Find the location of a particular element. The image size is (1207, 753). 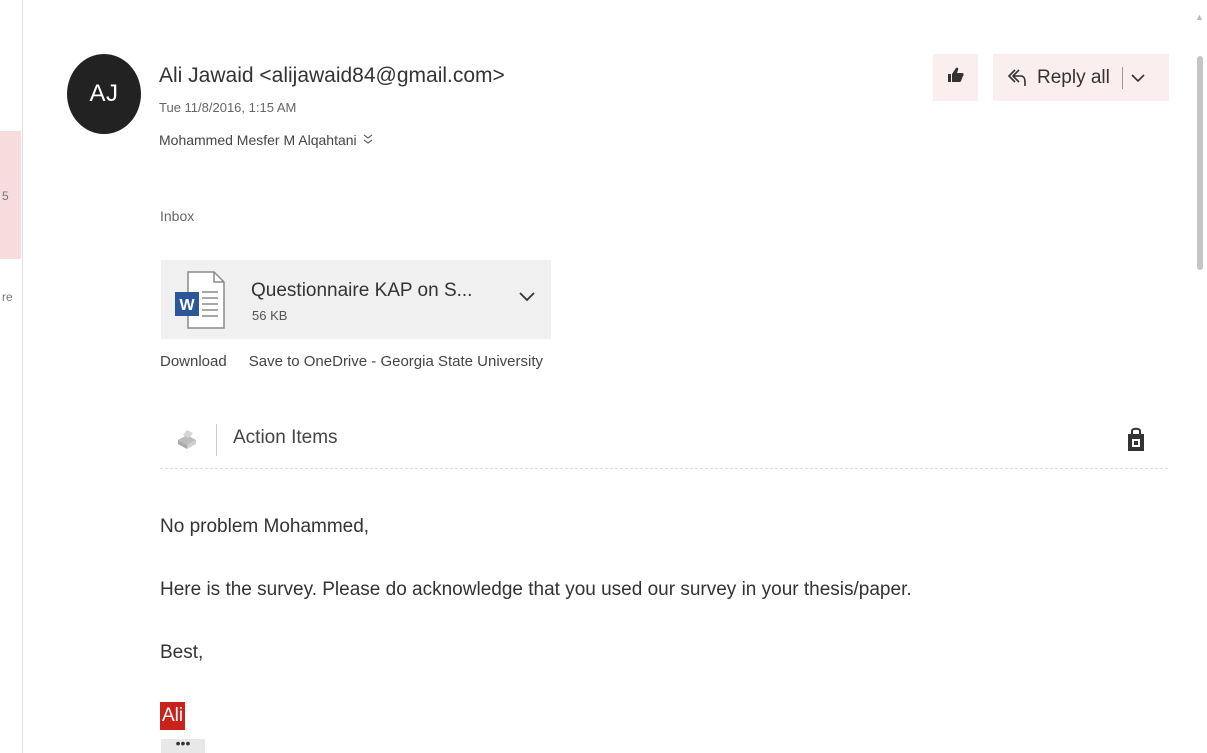

folder-label: Inbox is located at coordinates (177, 216).